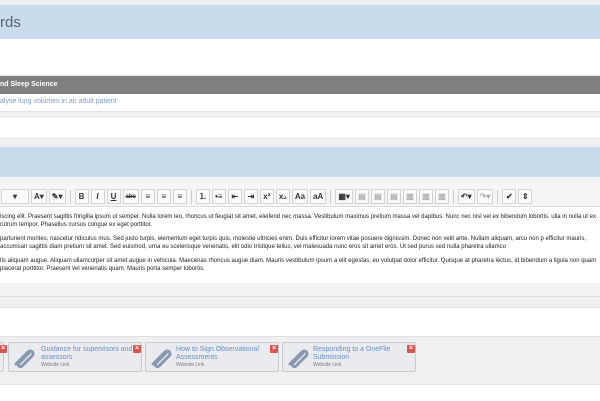  I want to click on resource-card: ×, so click(3, 357).